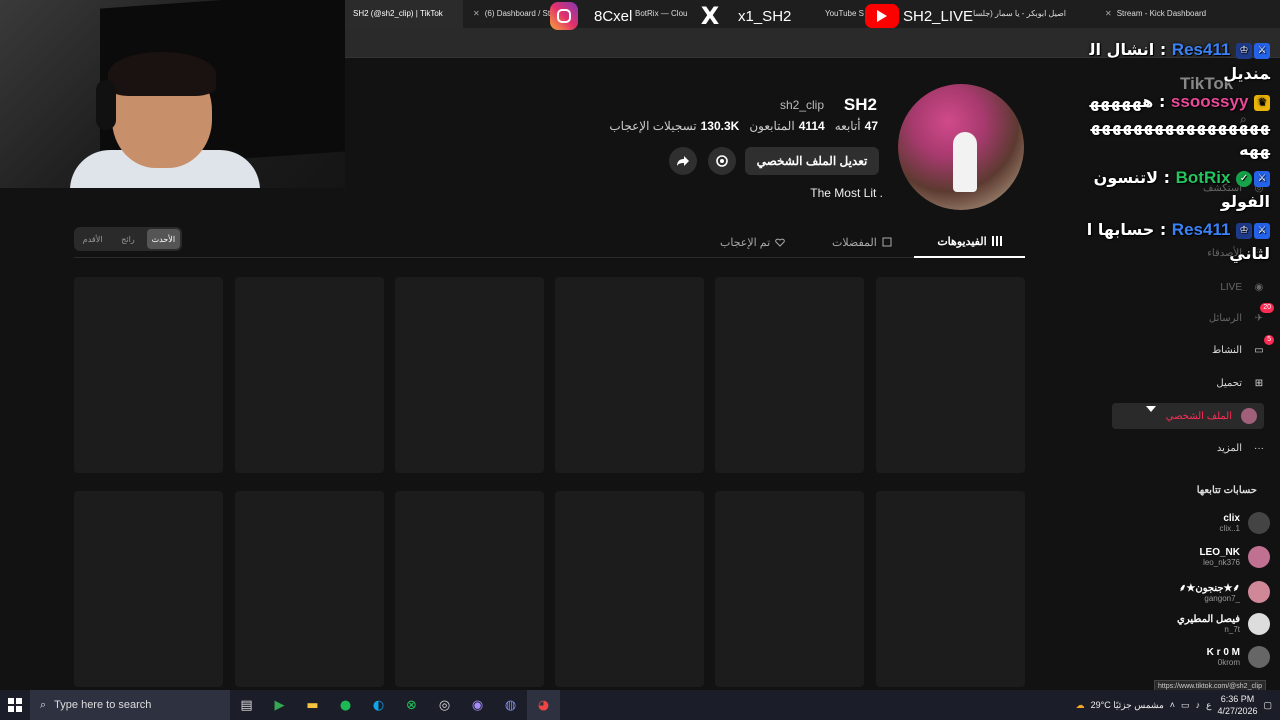 The image size is (1280, 720). What do you see at coordinates (1241, 317) in the screenshot?
I see `nav-messages: الرسائل ✈ 20` at bounding box center [1241, 317].